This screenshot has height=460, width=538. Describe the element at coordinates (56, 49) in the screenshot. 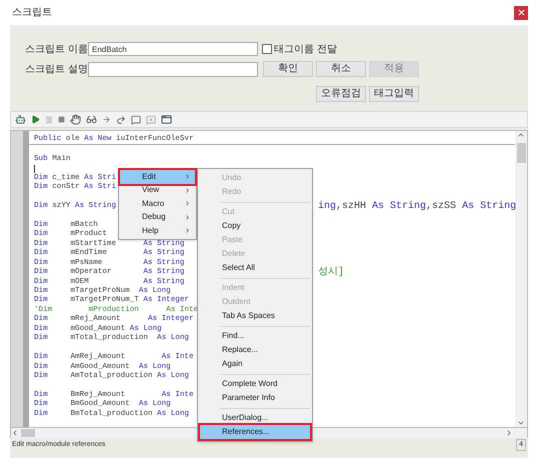

I see `field-label: 스크립트 이름` at that location.